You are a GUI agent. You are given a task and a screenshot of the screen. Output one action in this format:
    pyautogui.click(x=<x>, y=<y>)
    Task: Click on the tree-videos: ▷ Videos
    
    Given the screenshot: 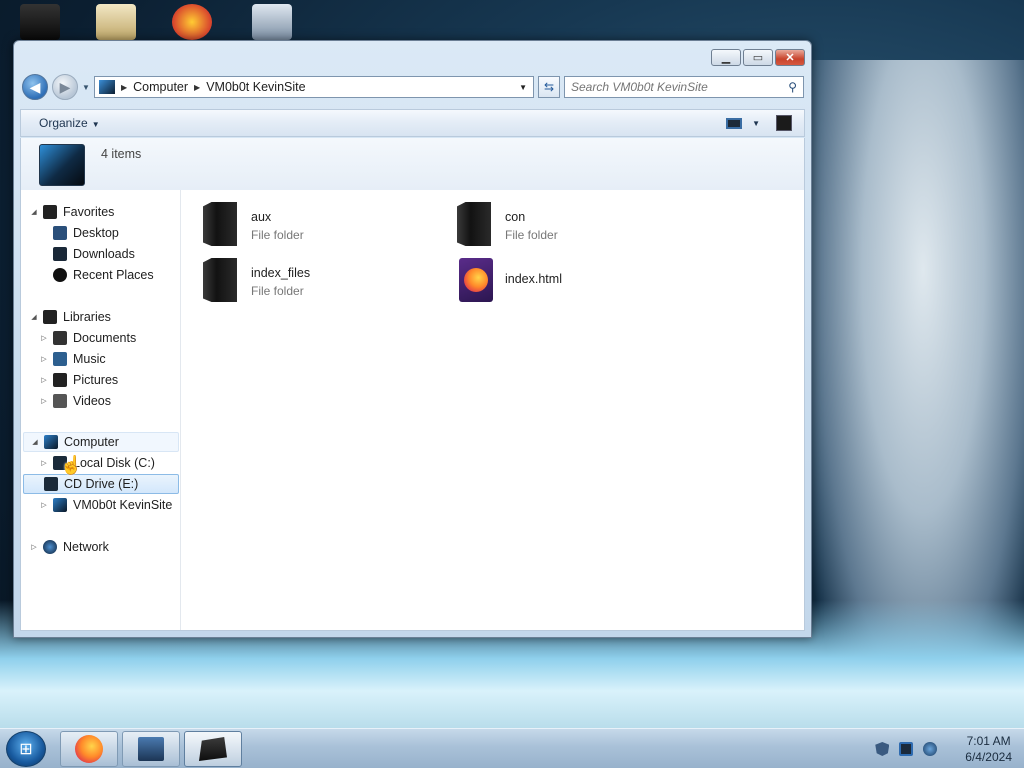 What is the action you would take?
    pyautogui.click(x=75, y=401)
    